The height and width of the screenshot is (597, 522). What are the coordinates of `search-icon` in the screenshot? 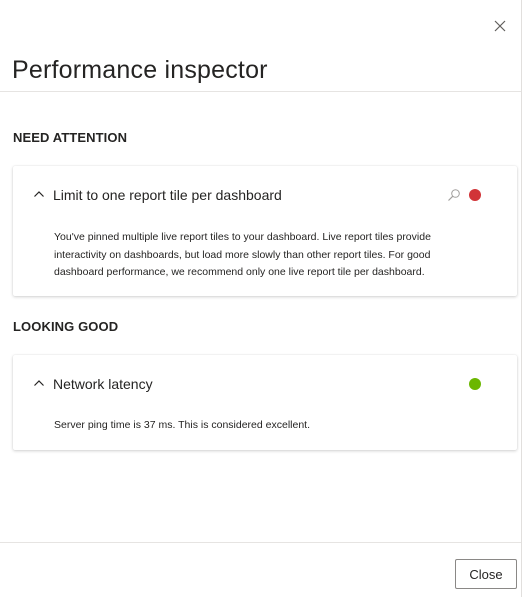 It's located at (454, 195).